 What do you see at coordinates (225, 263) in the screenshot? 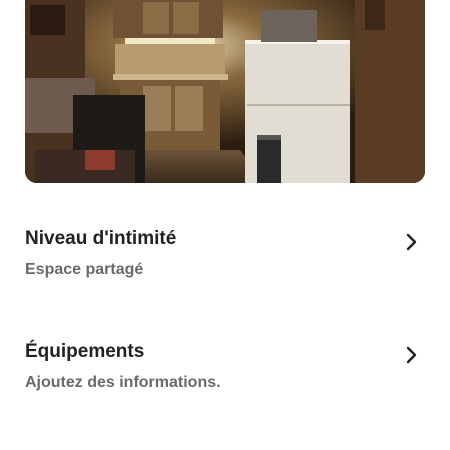
I see `privacy-level-row: Niveau d'intimité Espace partagé` at bounding box center [225, 263].